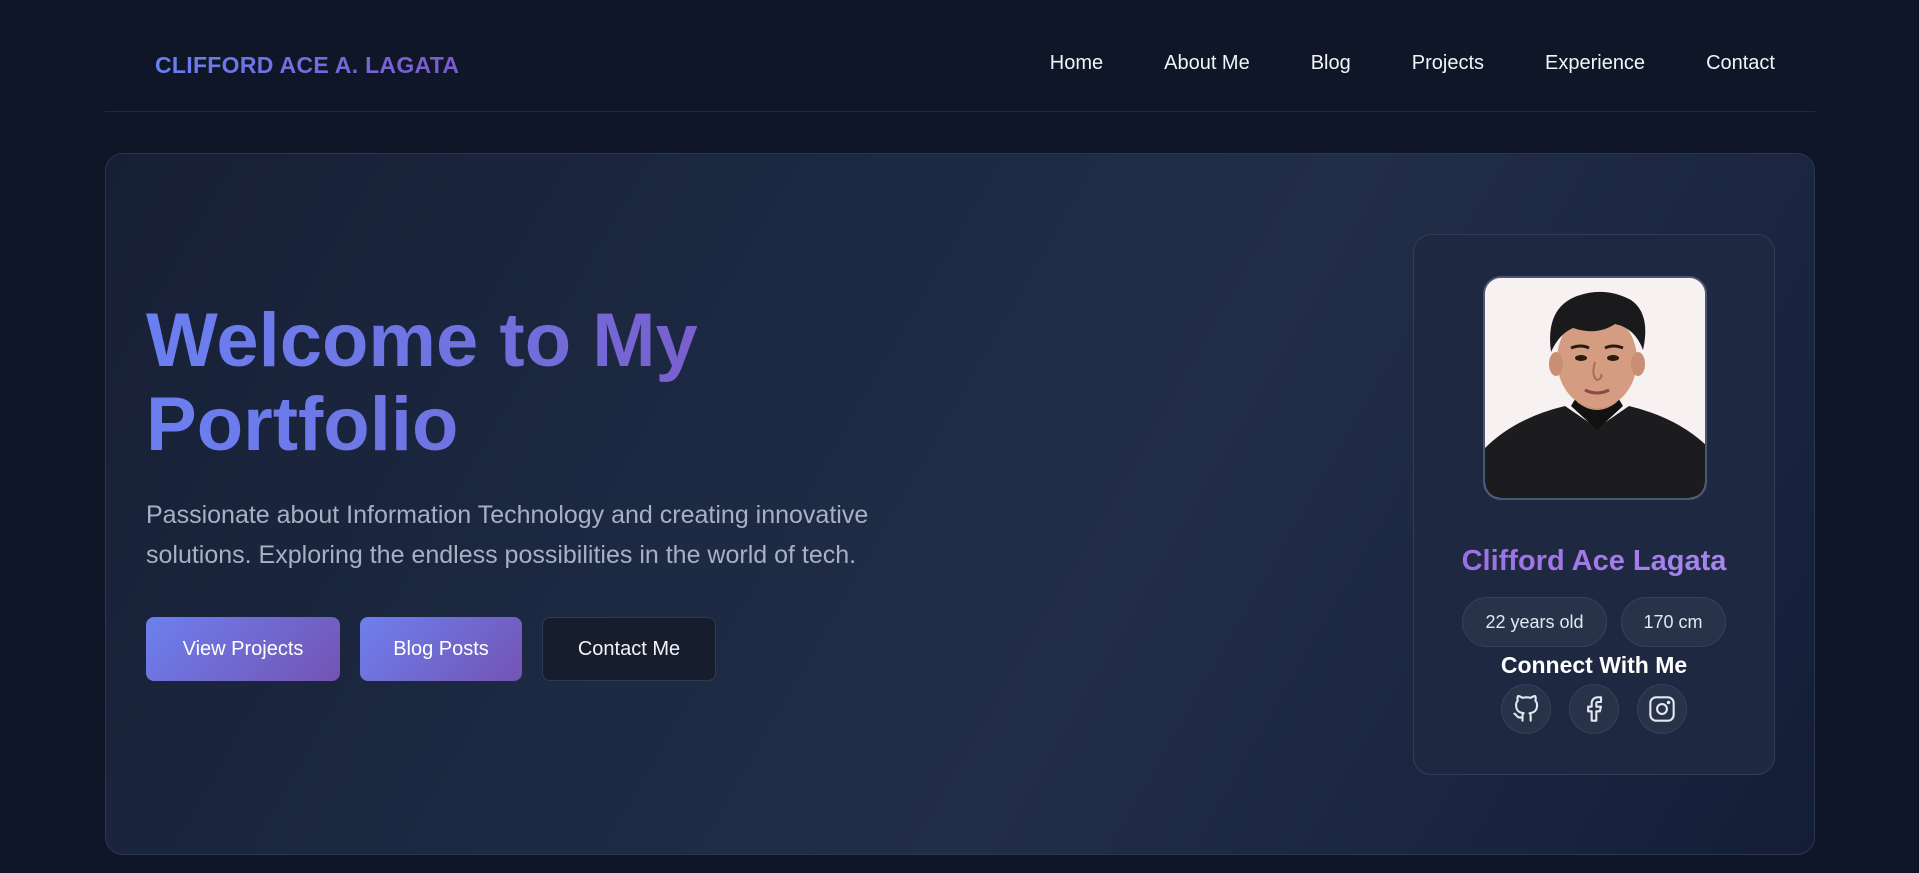 Image resolution: width=1919 pixels, height=873 pixels. Describe the element at coordinates (1331, 63) in the screenshot. I see `nav-link-blog: Blog` at that location.